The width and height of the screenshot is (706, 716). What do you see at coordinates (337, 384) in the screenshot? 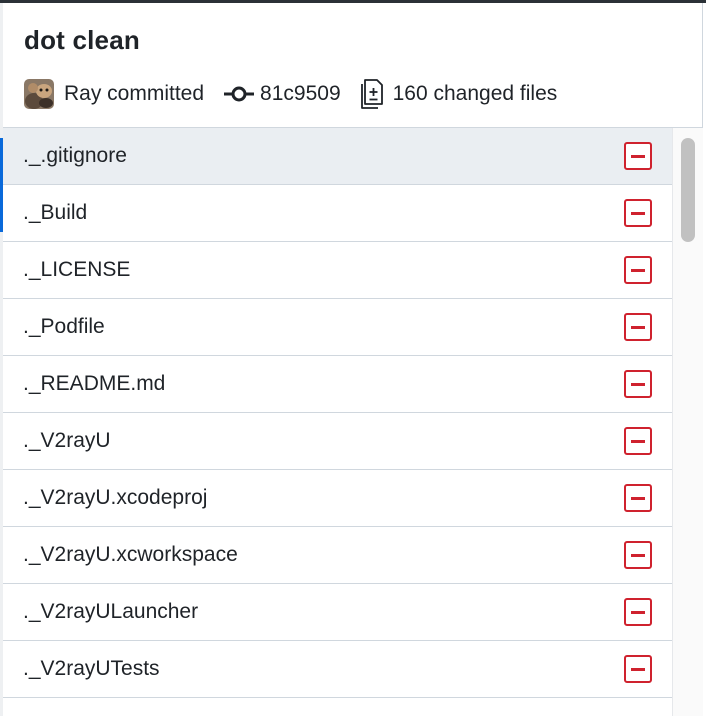
I see `file-row: ._README.md` at bounding box center [337, 384].